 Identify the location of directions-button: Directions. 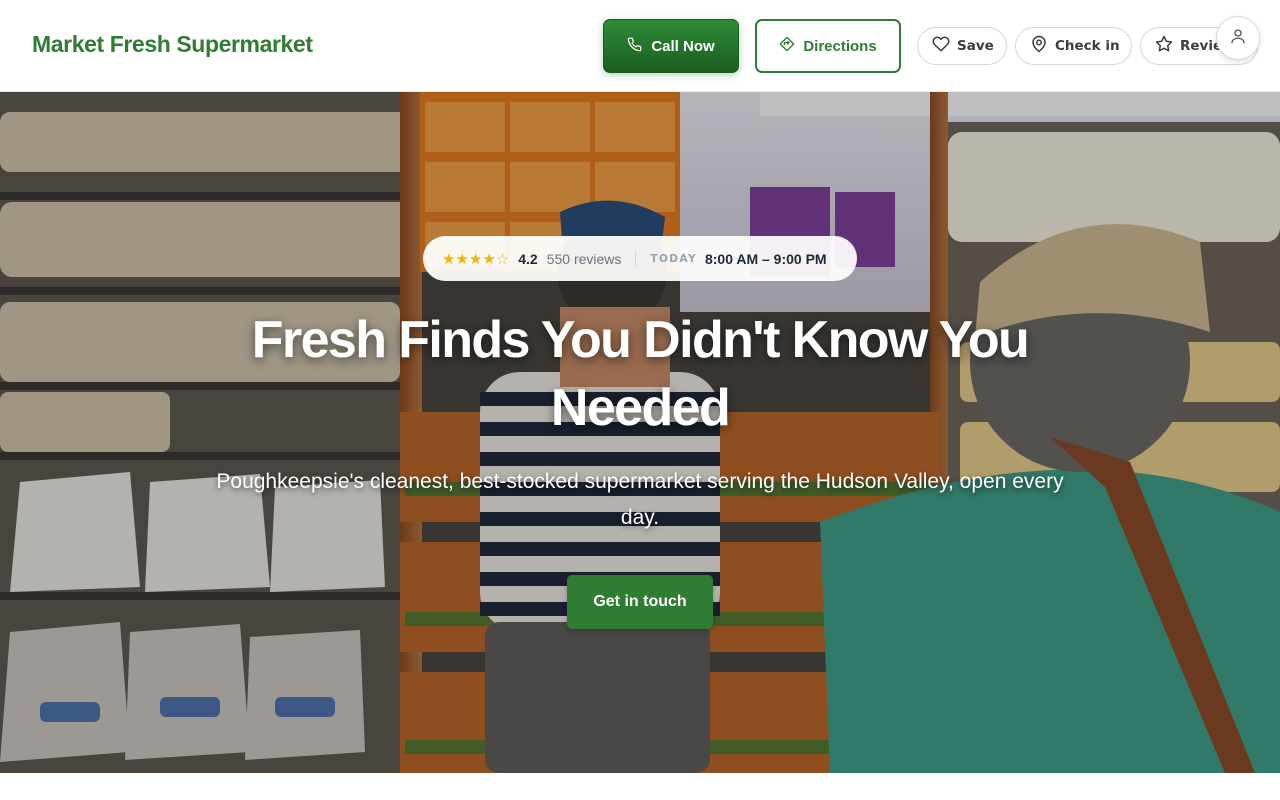
(828, 46).